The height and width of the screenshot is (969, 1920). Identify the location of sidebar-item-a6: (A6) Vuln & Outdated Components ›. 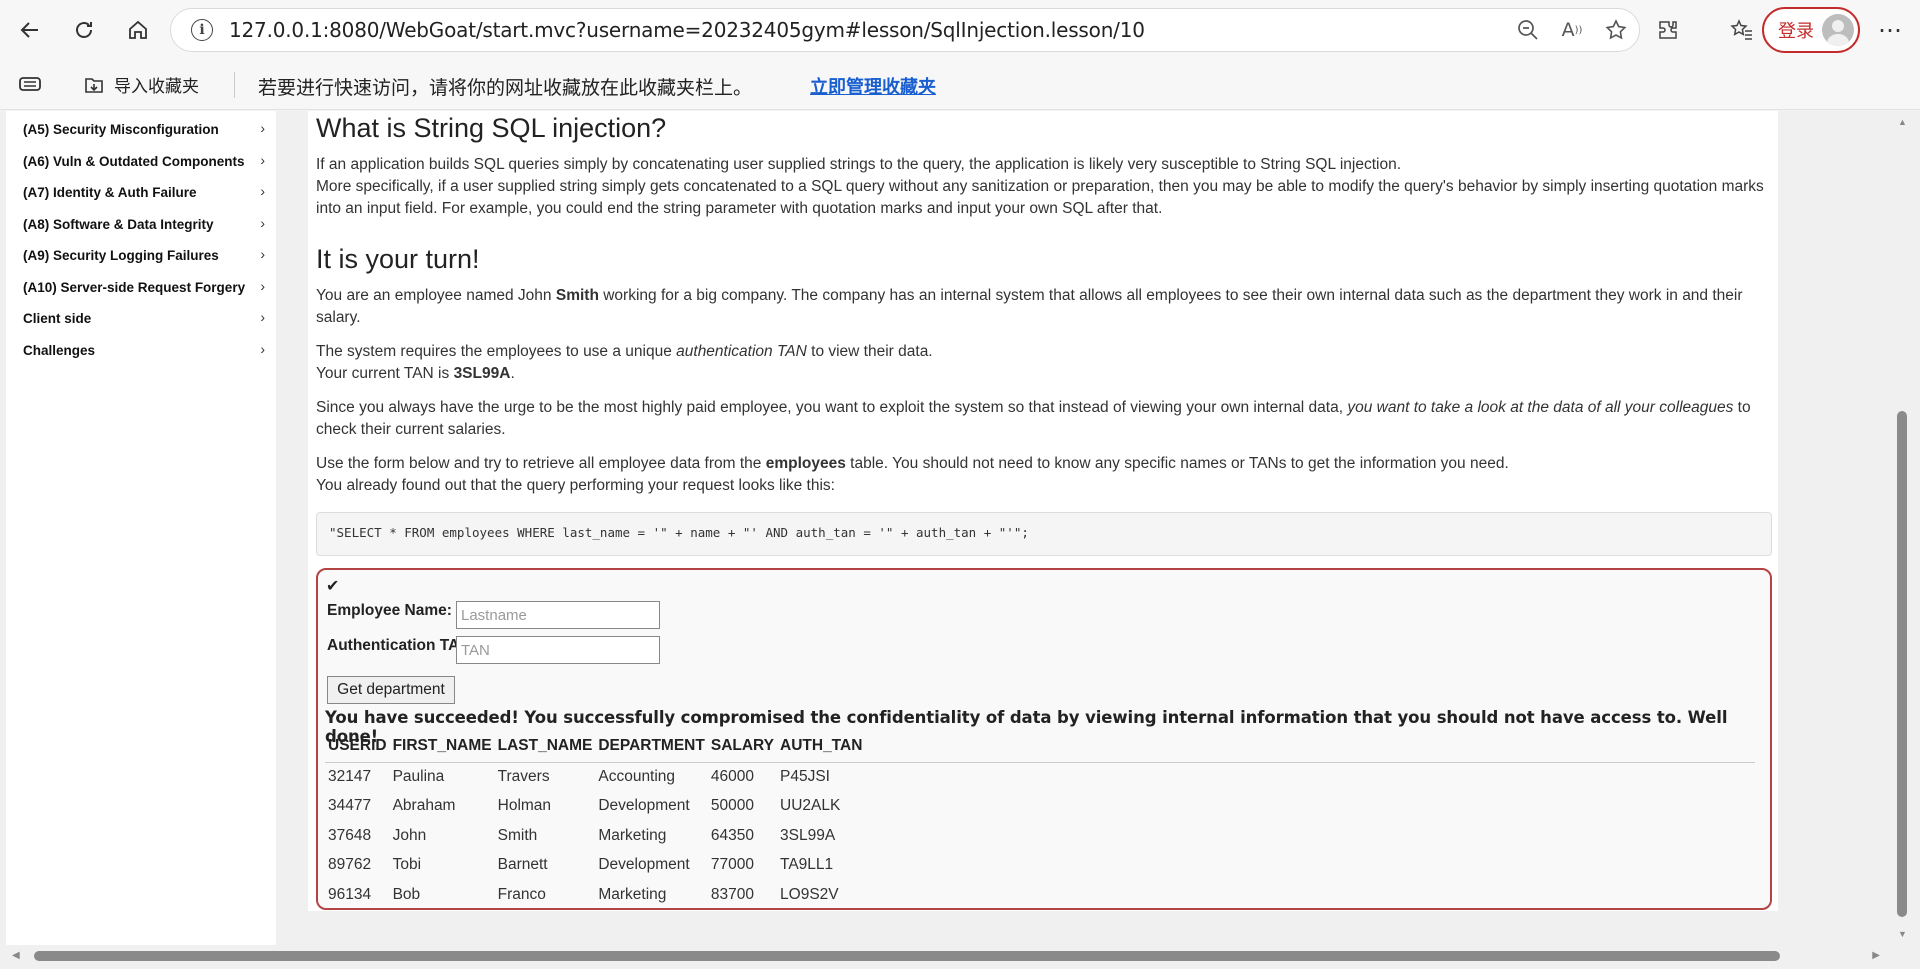
(148, 161).